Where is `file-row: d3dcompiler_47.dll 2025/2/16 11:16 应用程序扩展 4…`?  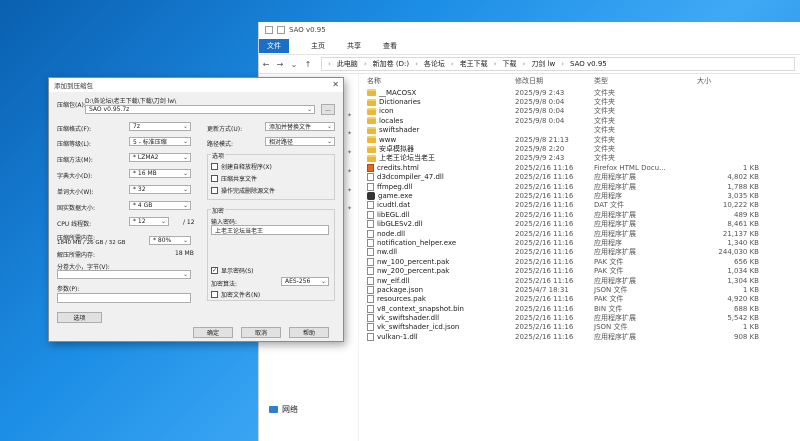 file-row: d3dcompiler_47.dll 2025/2/16 11:16 应用程序扩展 4… is located at coordinates (579, 177).